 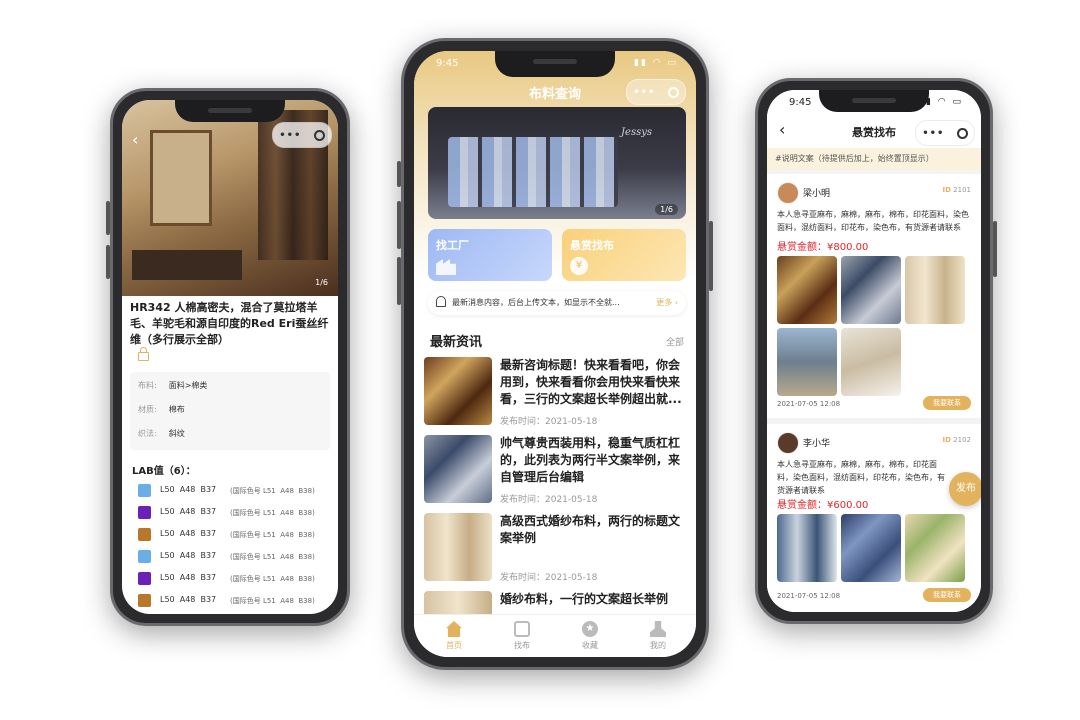 What do you see at coordinates (135, 139) in the screenshot?
I see `back-icon: ‹` at bounding box center [135, 139].